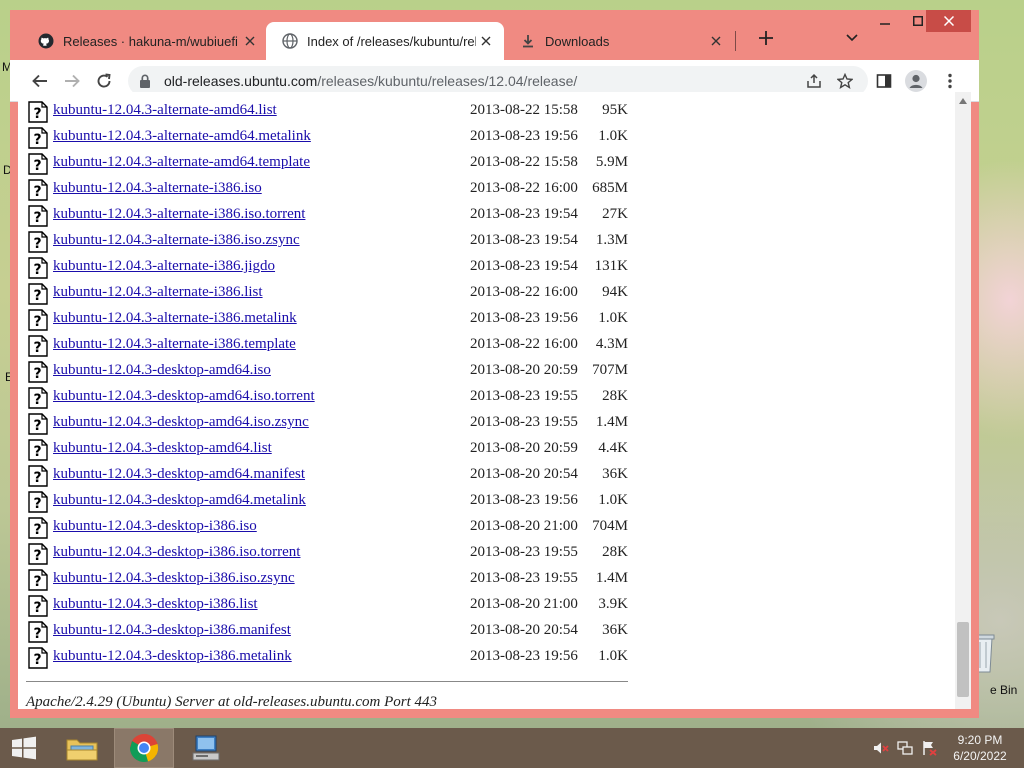 The image size is (1024, 768). I want to click on file-size: 5.9M, so click(611, 162).